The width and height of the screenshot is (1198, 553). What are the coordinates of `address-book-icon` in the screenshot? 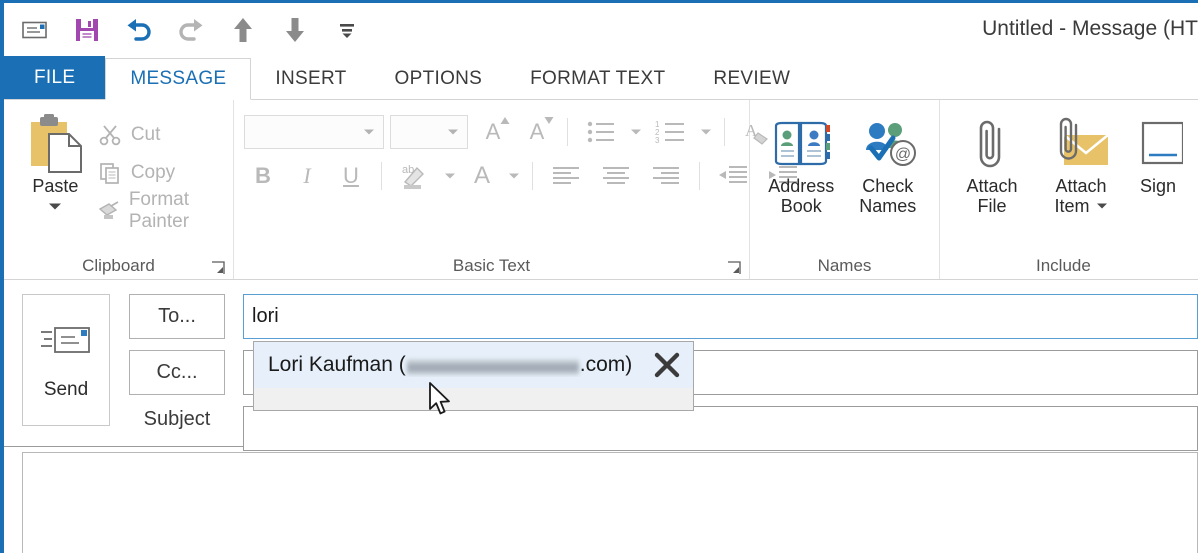 It's located at (801, 145).